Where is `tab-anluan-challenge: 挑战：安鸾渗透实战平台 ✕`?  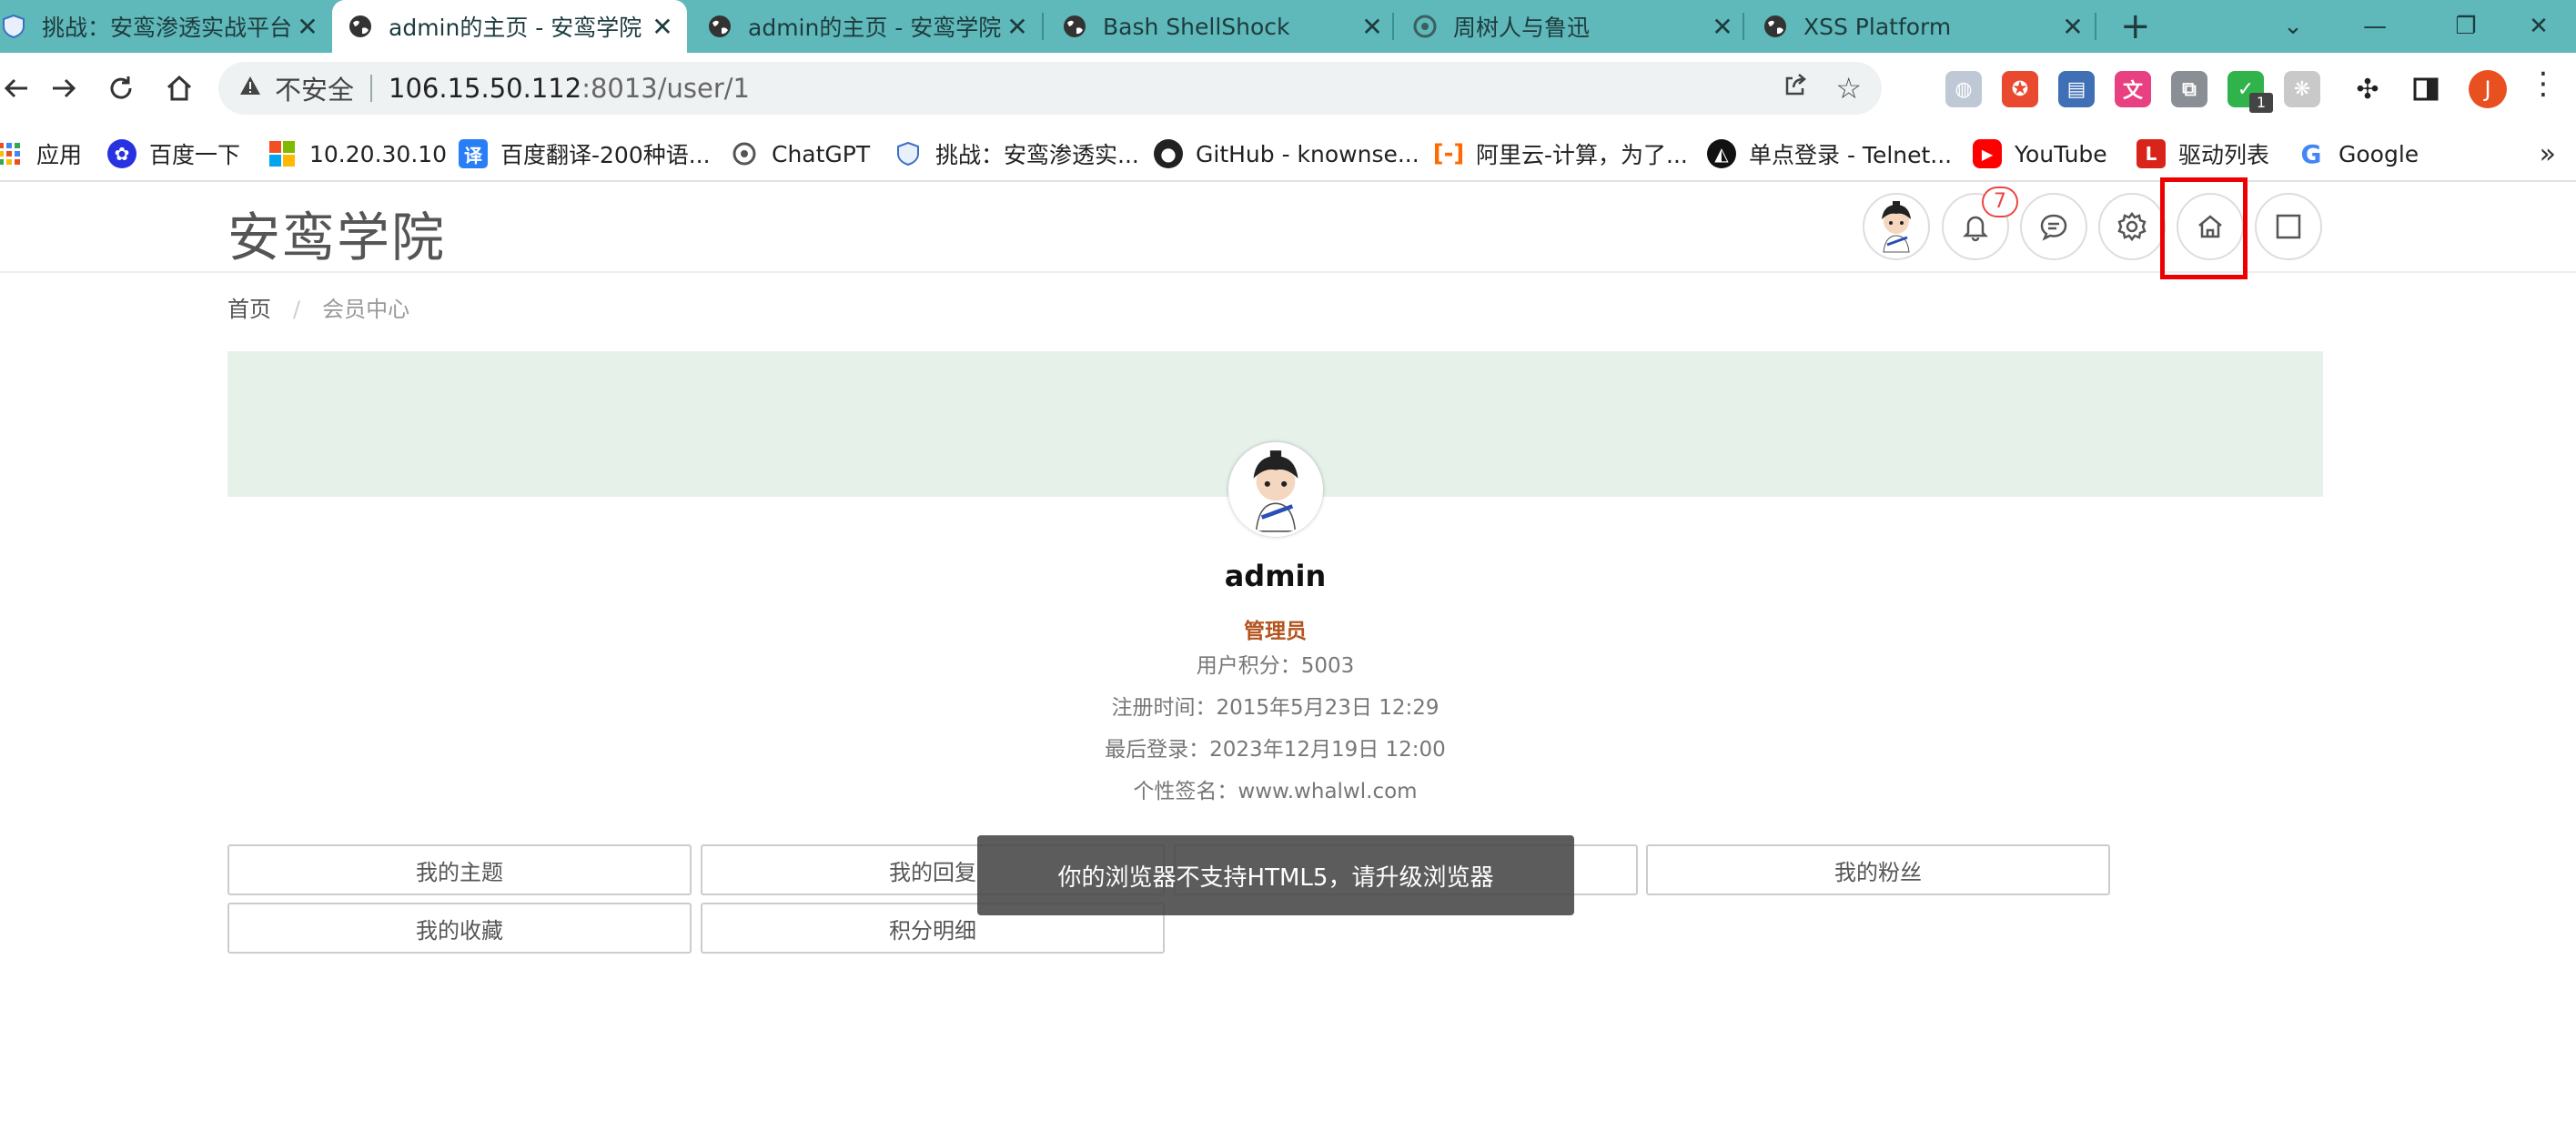
tab-anluan-challenge: 挑战：安鸾渗透实战平台 ✕ is located at coordinates (166, 26).